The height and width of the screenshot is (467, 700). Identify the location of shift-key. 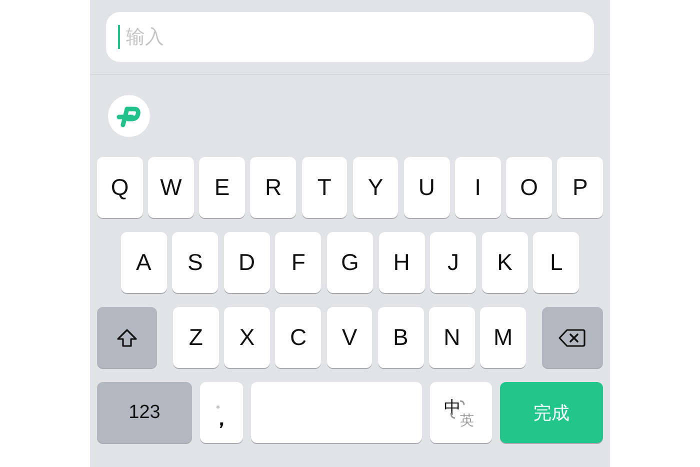
(127, 337).